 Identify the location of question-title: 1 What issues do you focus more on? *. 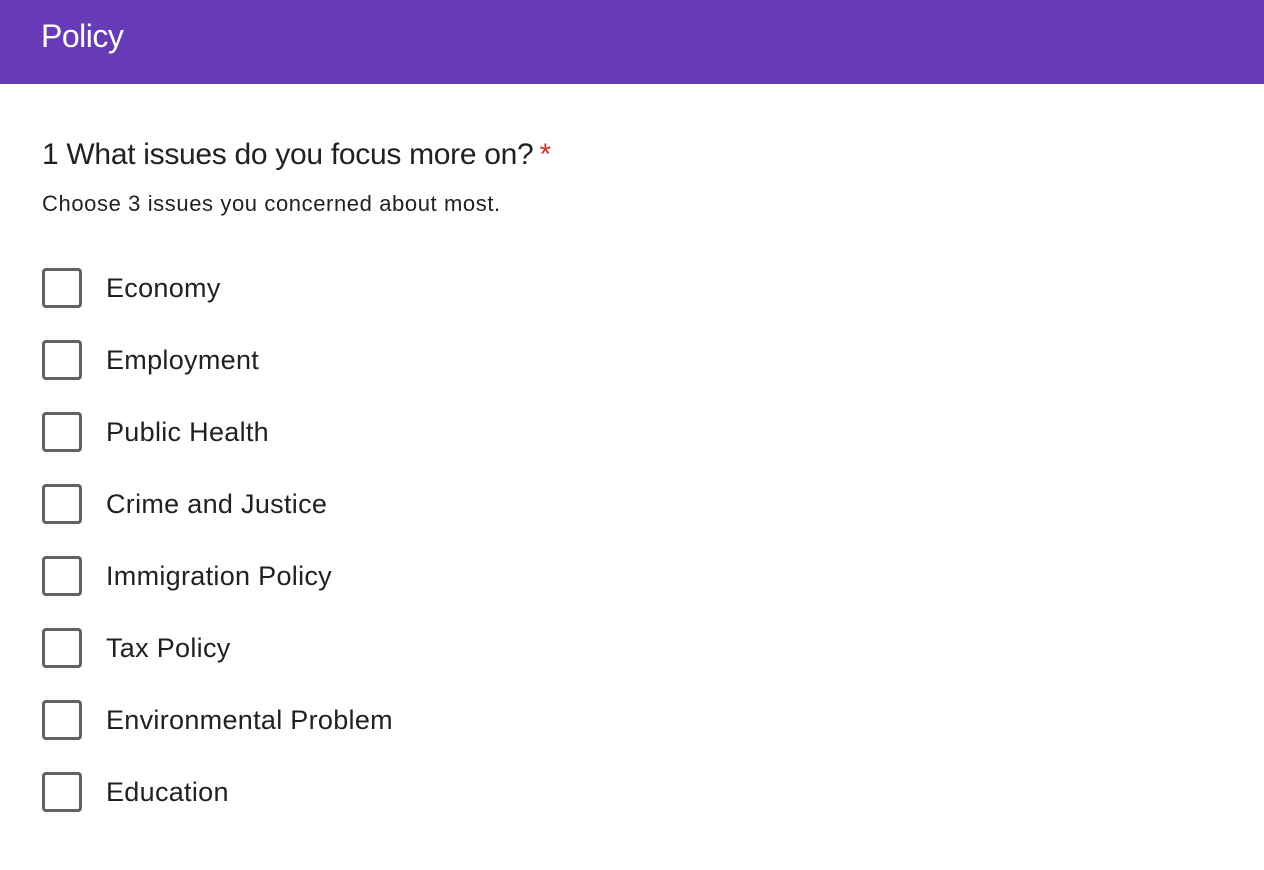
(296, 155).